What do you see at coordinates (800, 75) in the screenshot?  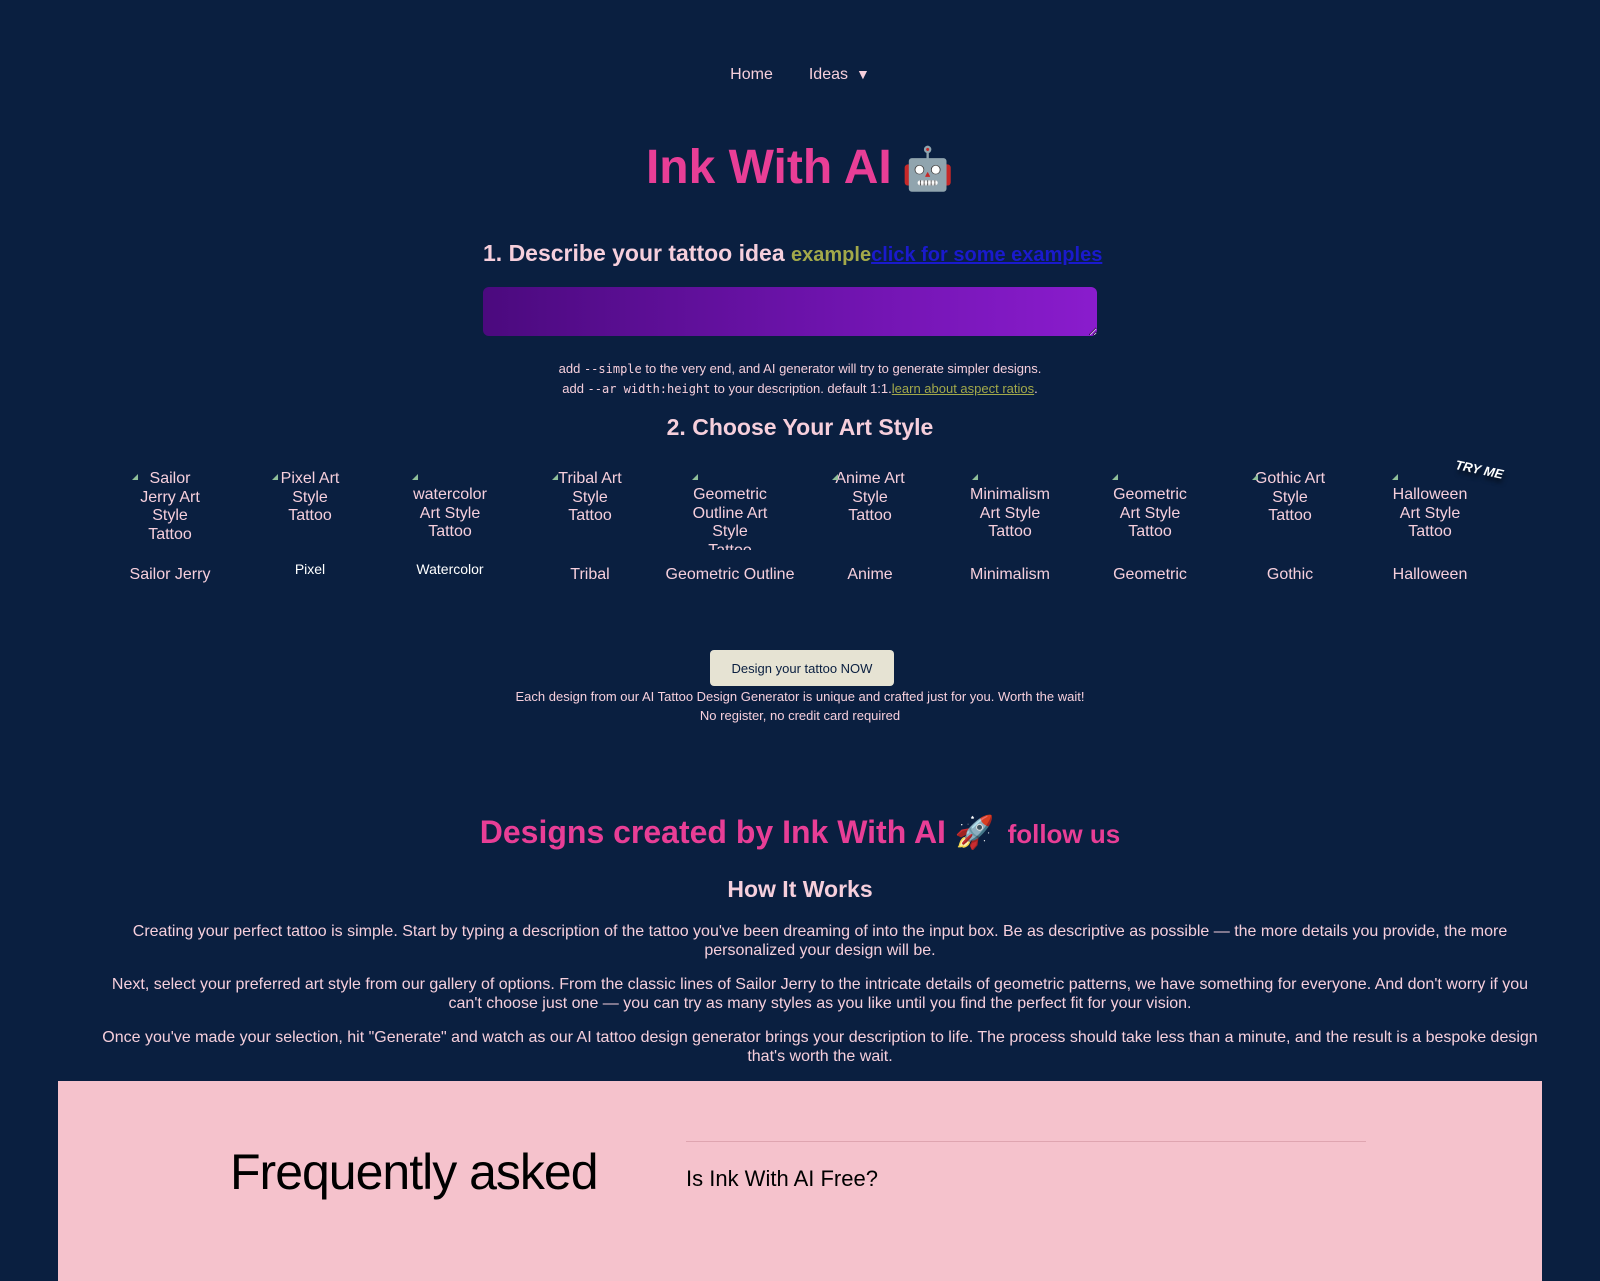 I see `top-nav: Home Ideas ▼` at bounding box center [800, 75].